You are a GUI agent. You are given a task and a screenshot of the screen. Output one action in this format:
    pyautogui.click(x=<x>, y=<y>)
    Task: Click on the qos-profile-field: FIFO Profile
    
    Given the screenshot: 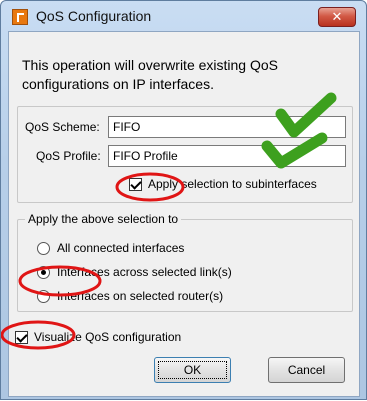 What is the action you would take?
    pyautogui.click(x=227, y=156)
    